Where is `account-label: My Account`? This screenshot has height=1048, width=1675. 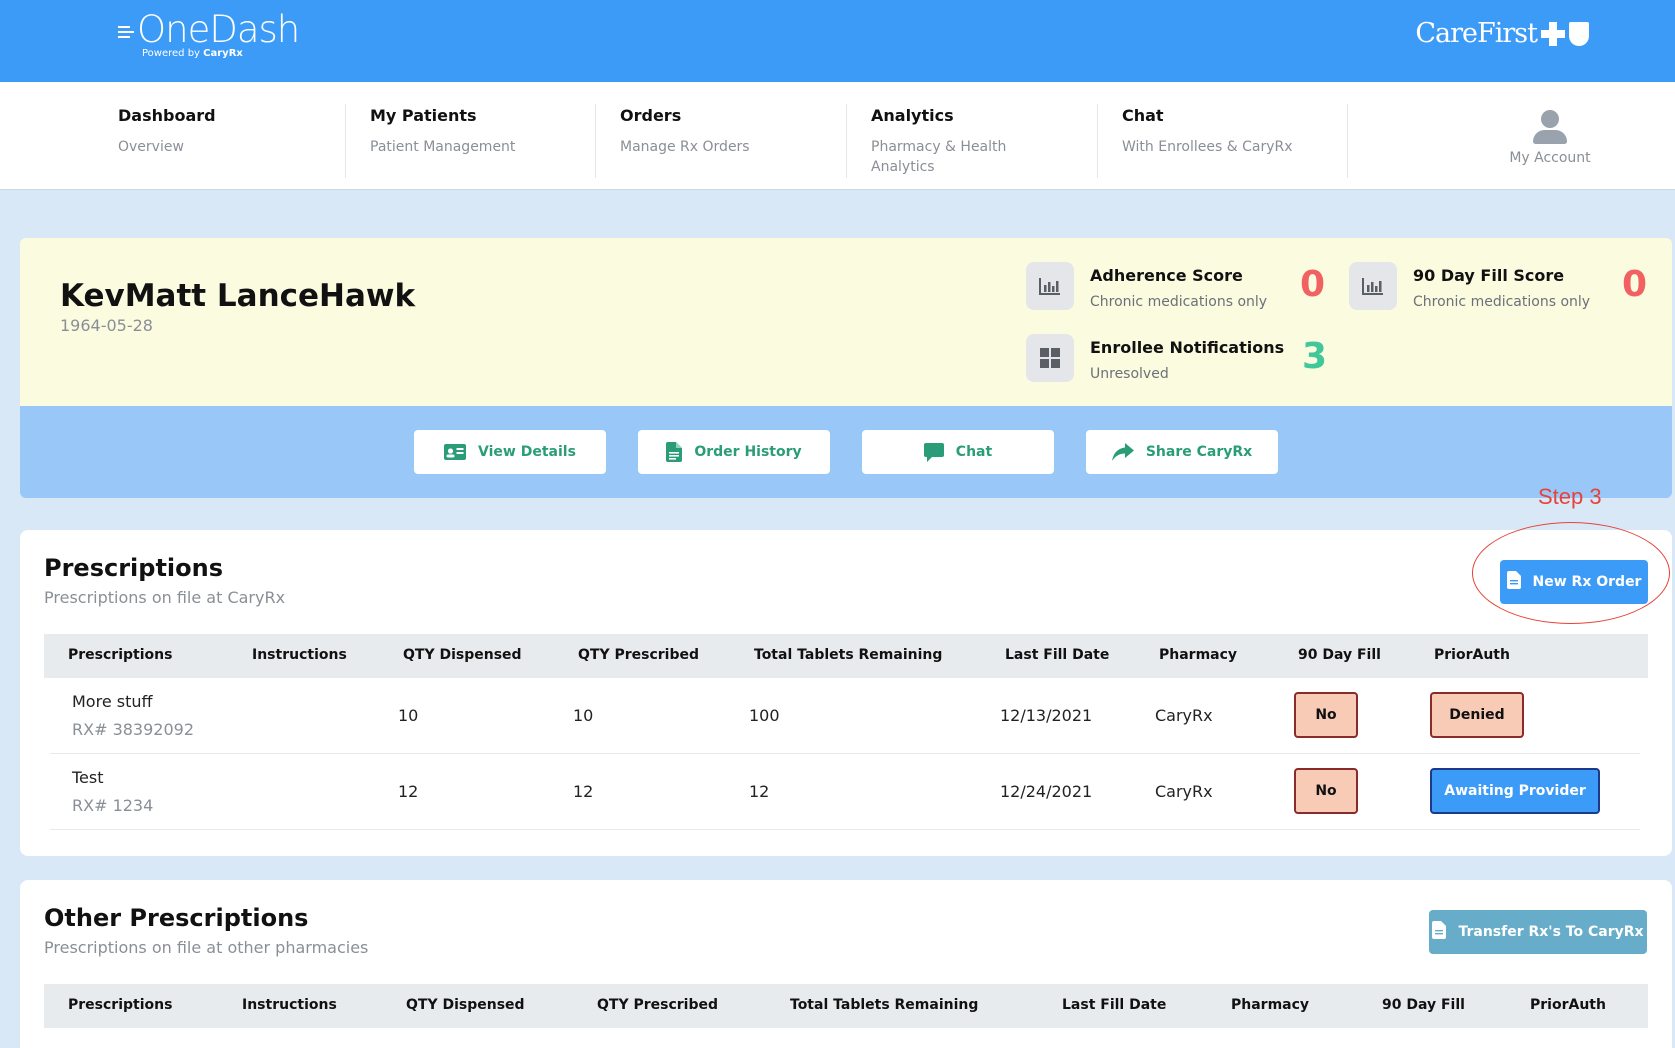 account-label: My Account is located at coordinates (1550, 158).